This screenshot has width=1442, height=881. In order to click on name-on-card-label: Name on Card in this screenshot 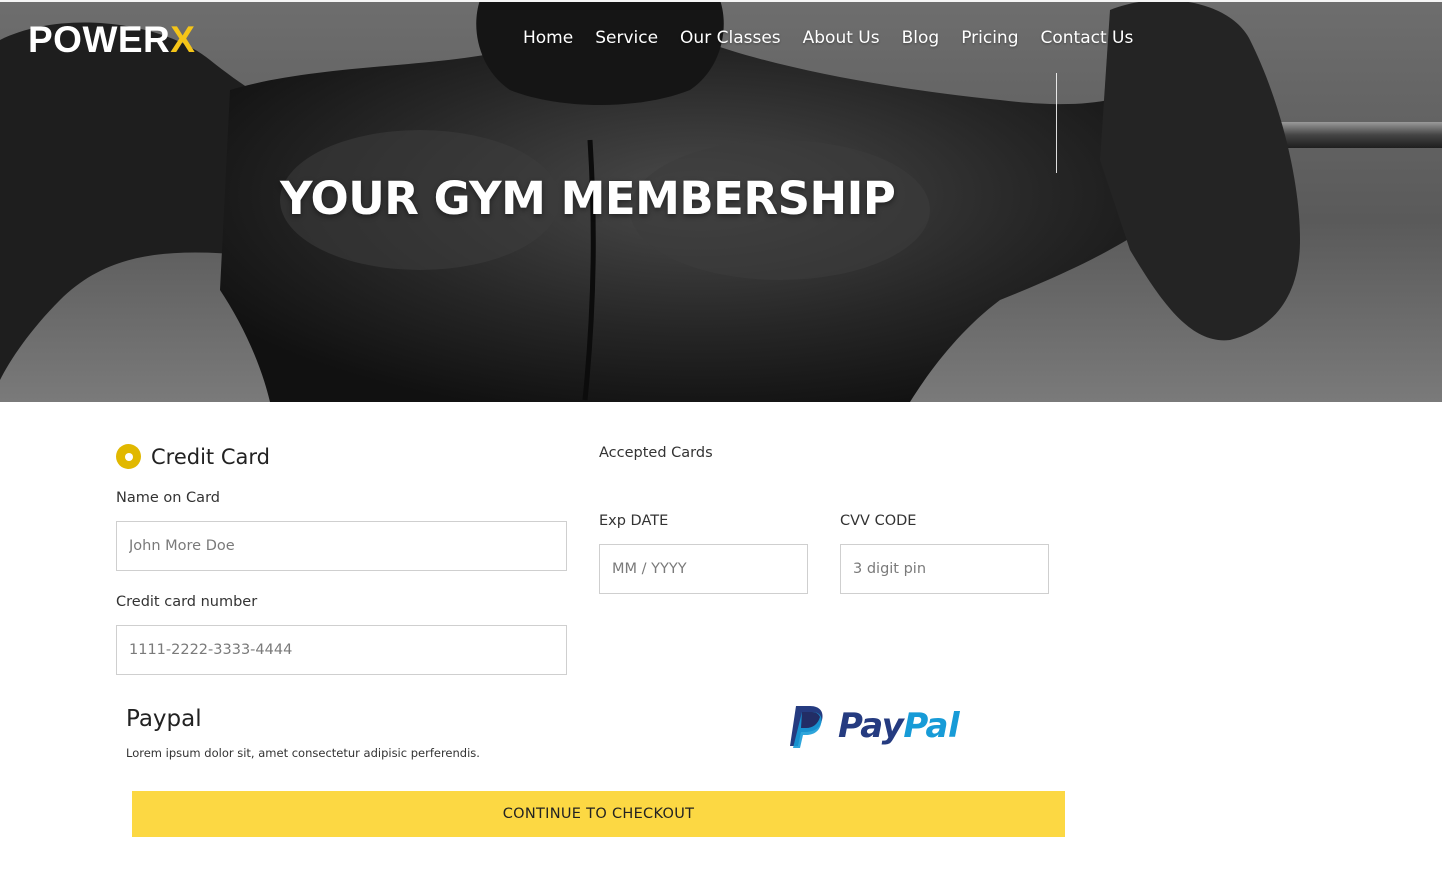, I will do `click(168, 498)`.